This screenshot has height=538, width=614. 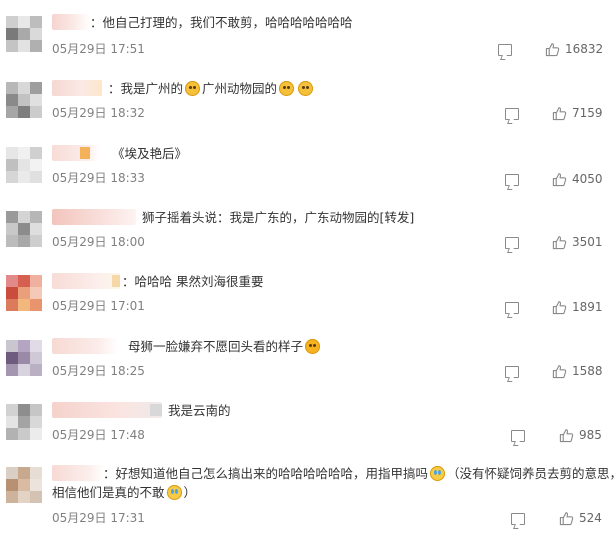 I want to click on comment-text-part: 相信他们是真的不敢, so click(x=108, y=492).